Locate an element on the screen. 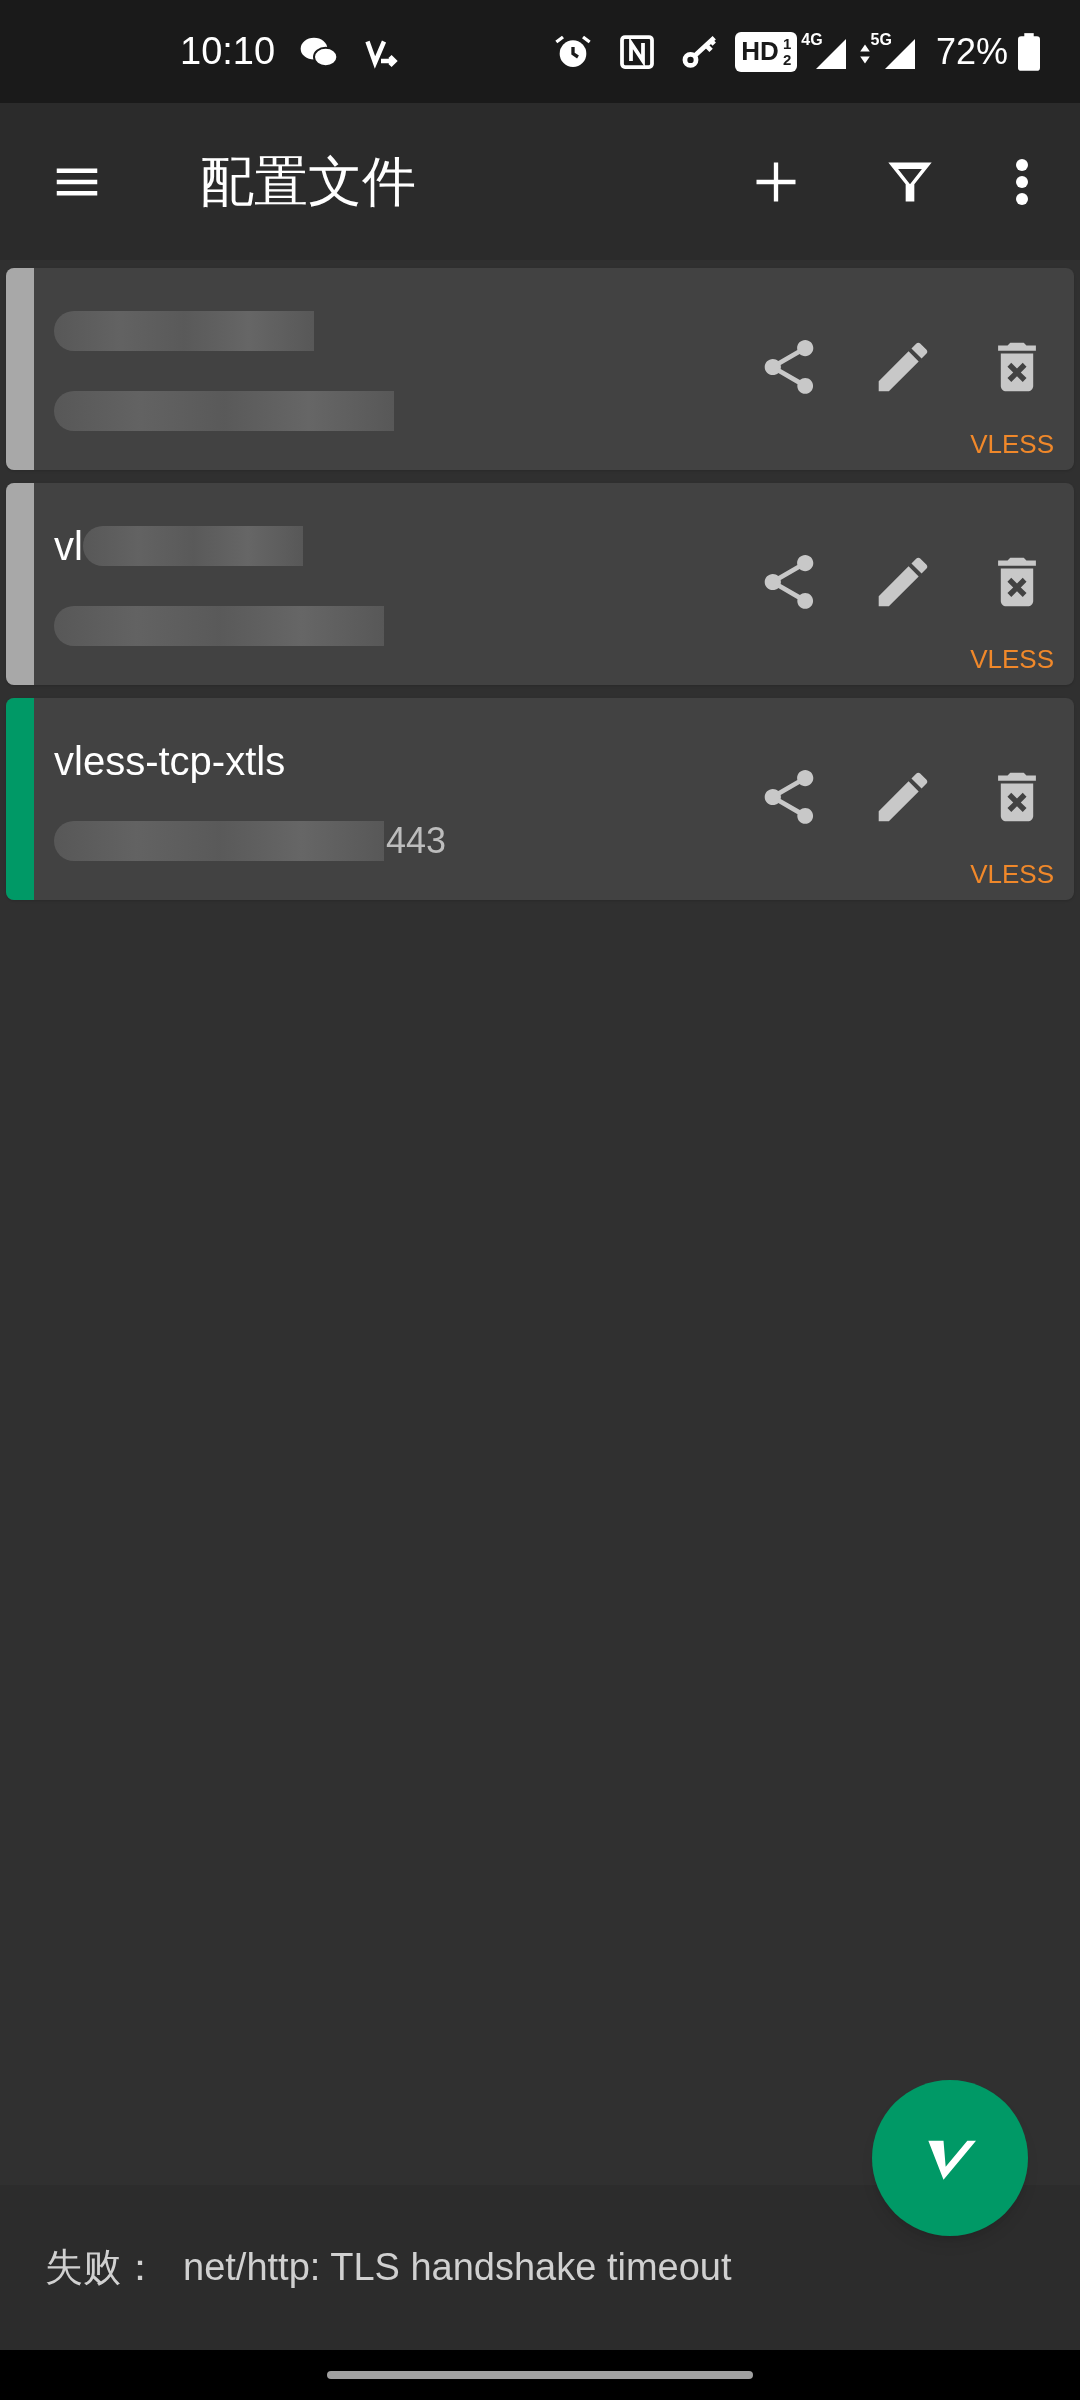 The image size is (1080, 2400). profile-card: vless-tcp-xtls 443 VLESS is located at coordinates (540, 799).